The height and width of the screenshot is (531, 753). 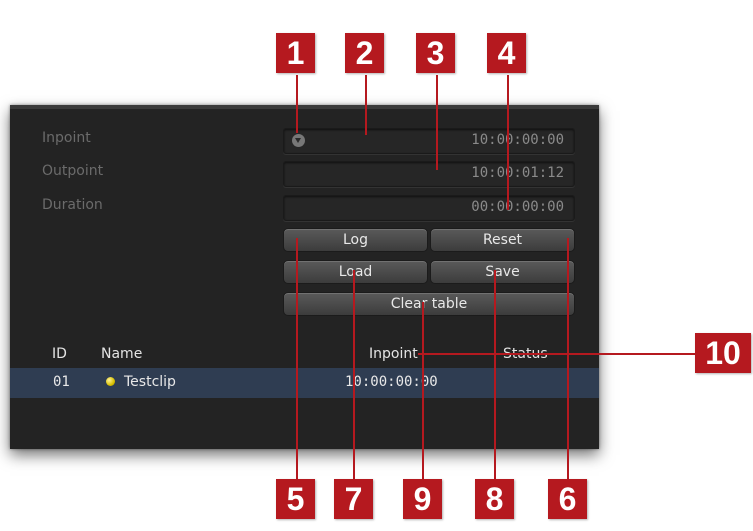 What do you see at coordinates (110, 381) in the screenshot?
I see `status-dot-icon` at bounding box center [110, 381].